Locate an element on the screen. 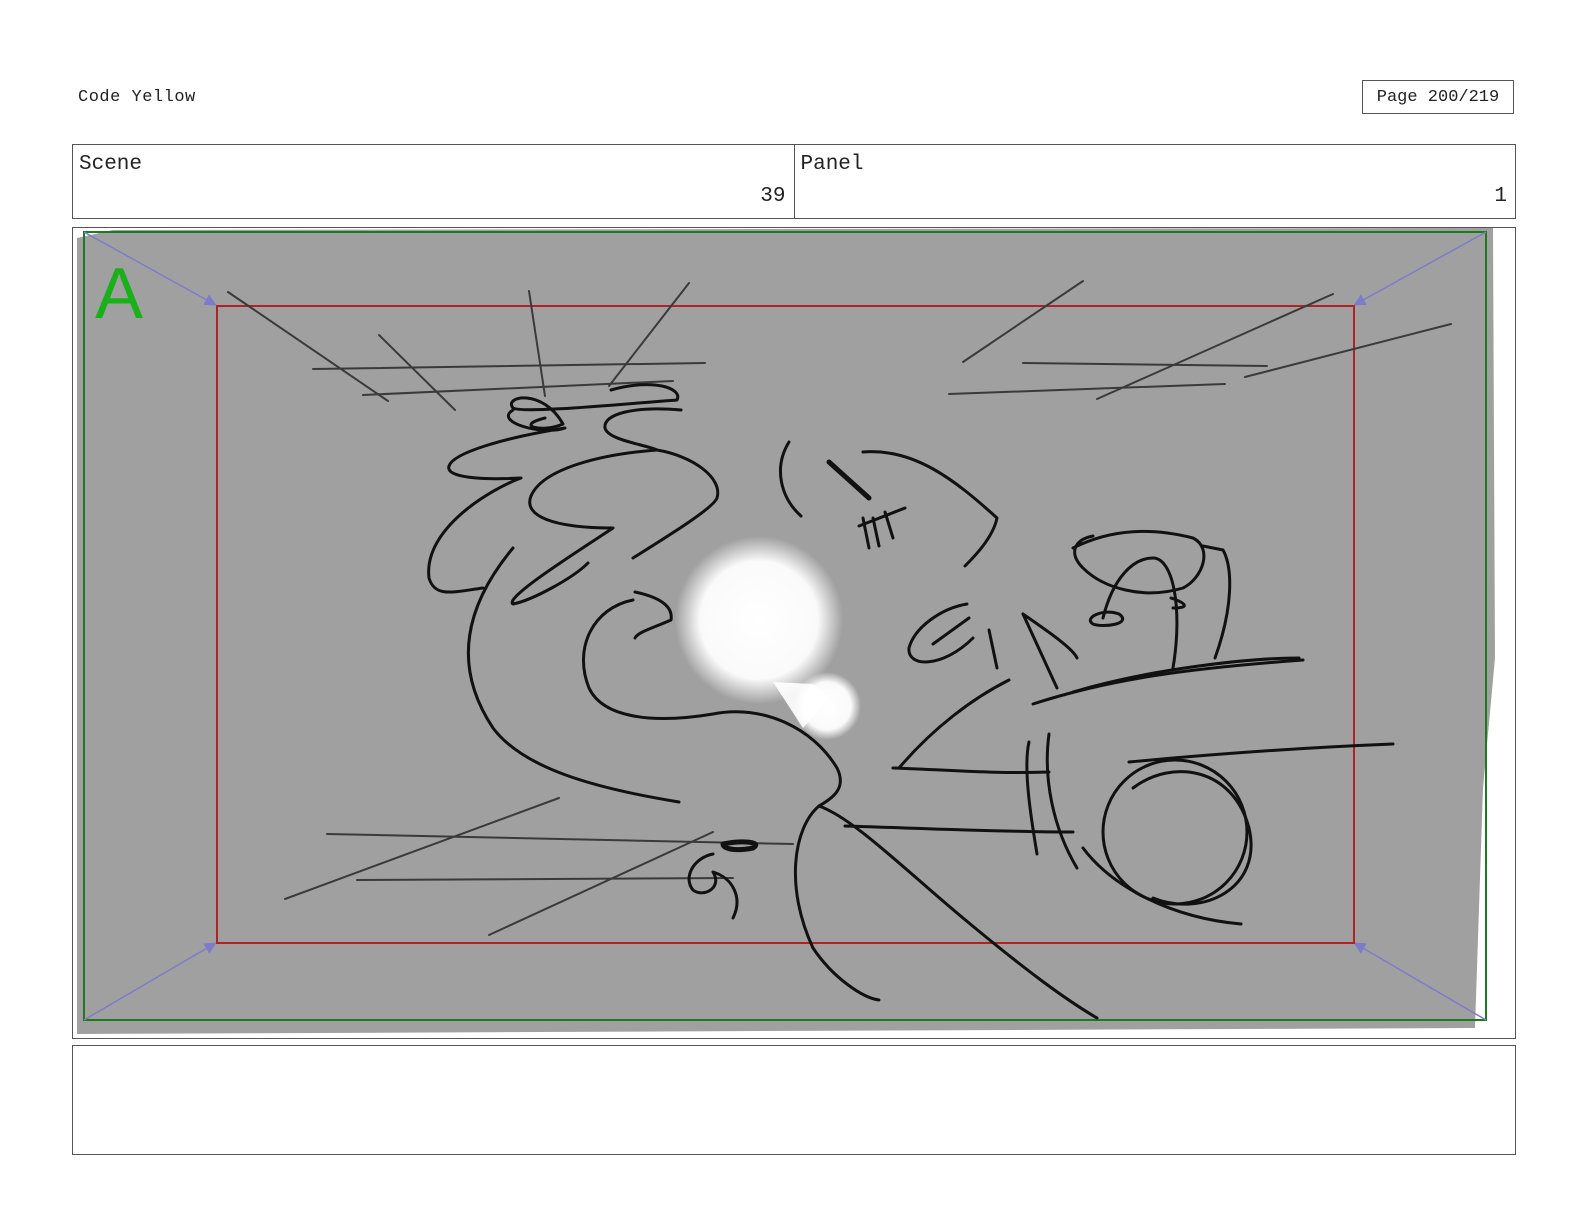 The image size is (1584, 1224). scene-cell: Scene 39 is located at coordinates (433, 181).